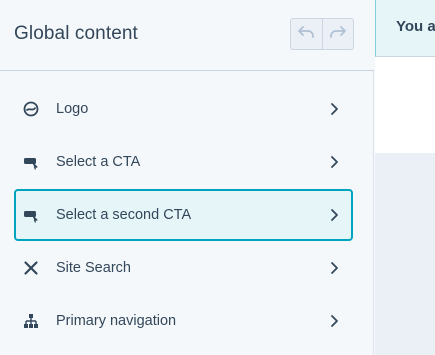 Image resolution: width=435 pixels, height=355 pixels. What do you see at coordinates (183, 109) in the screenshot?
I see `list-item-logo: Logo` at bounding box center [183, 109].